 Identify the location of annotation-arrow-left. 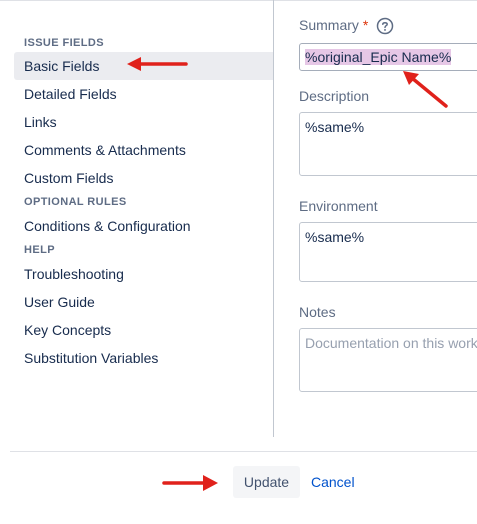
(157, 64).